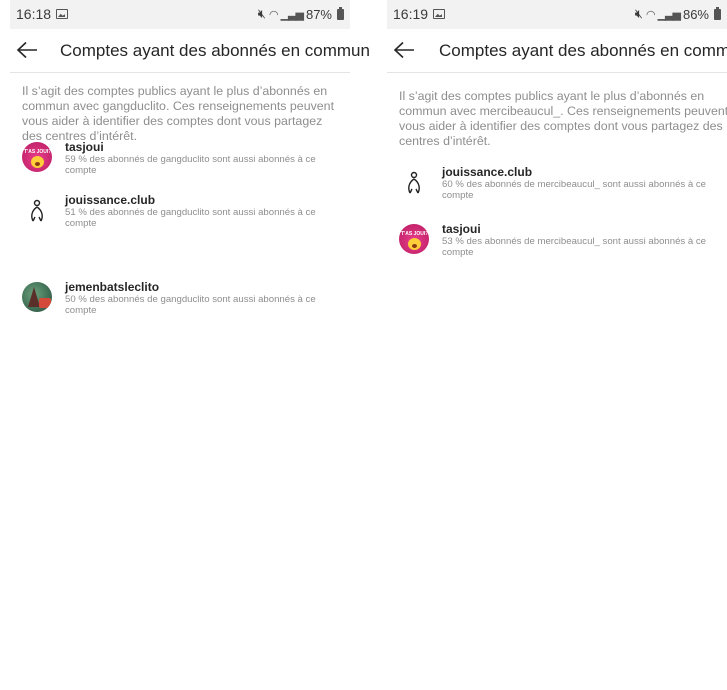 This screenshot has width=727, height=690. What do you see at coordinates (112, 287) in the screenshot?
I see `account-name: jemenbatsleclito` at bounding box center [112, 287].